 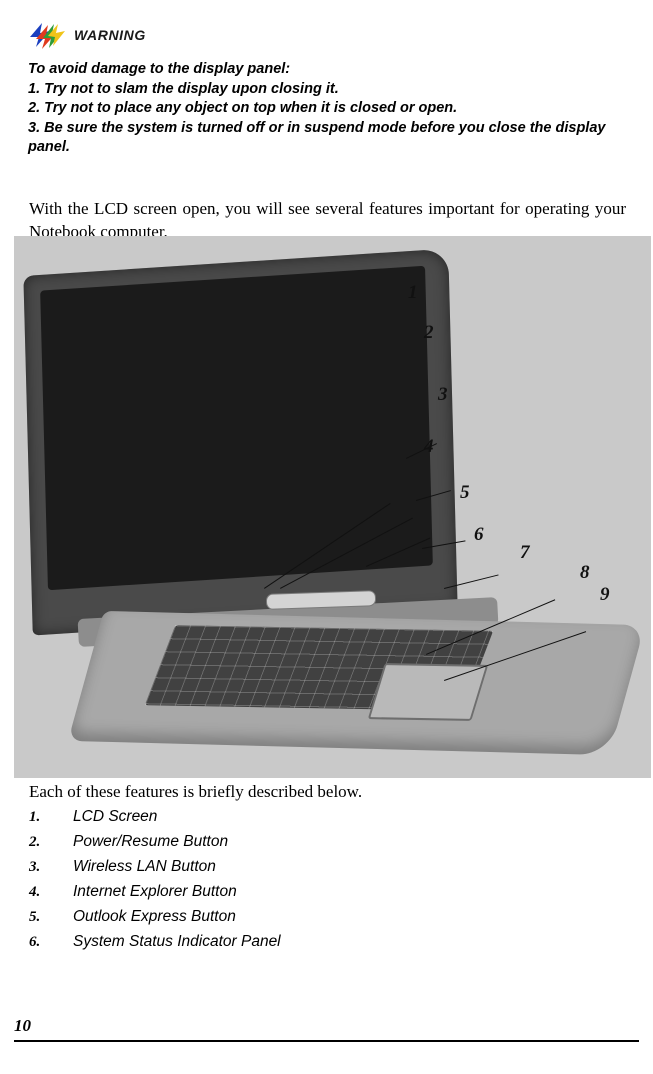 What do you see at coordinates (177, 941) in the screenshot?
I see `list-item-label: System Status Indicator Panel` at bounding box center [177, 941].